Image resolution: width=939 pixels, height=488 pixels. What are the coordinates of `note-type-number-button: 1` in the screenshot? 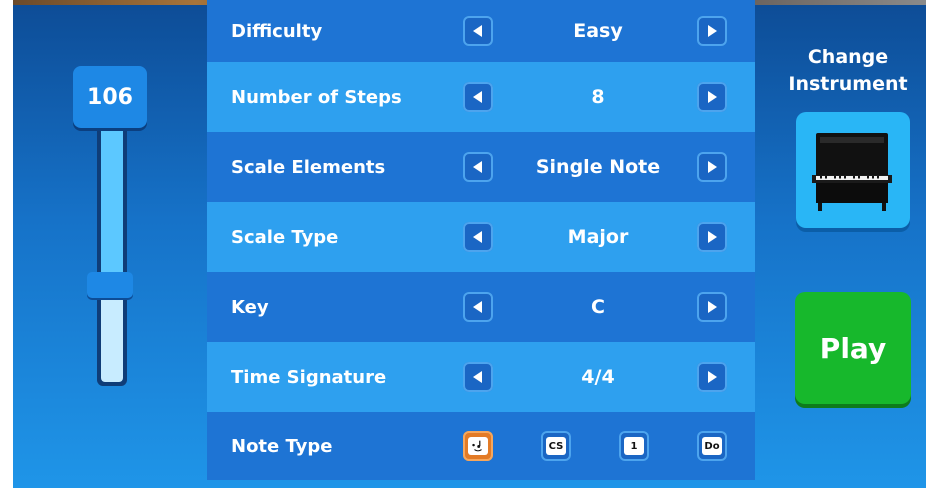 It's located at (634, 446).